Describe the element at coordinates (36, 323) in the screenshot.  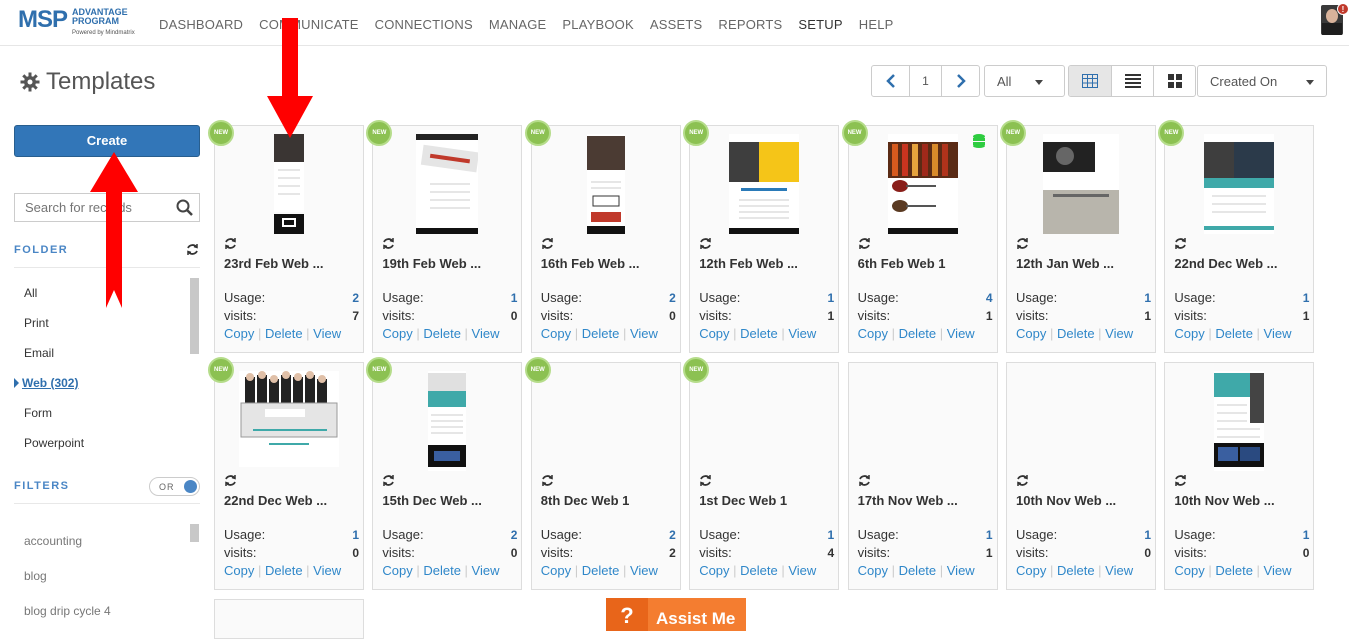
I see `folder-print: Print` at that location.